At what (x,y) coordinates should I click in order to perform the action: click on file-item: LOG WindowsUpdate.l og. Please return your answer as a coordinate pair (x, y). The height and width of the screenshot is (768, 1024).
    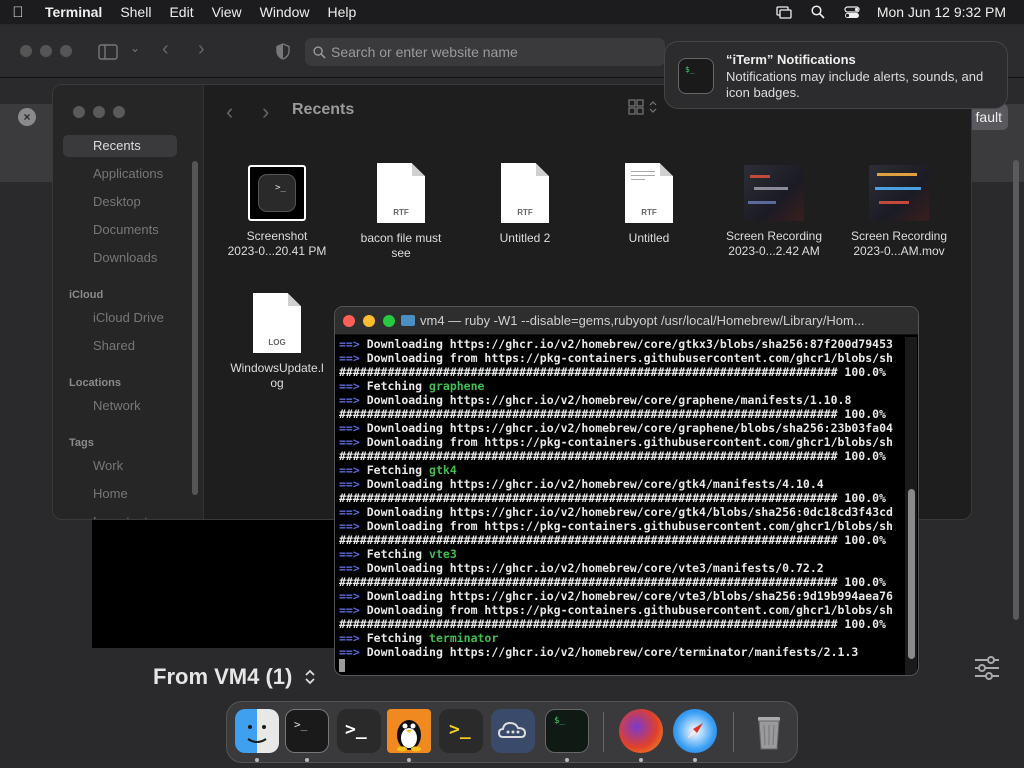
    Looking at the image, I should click on (277, 342).